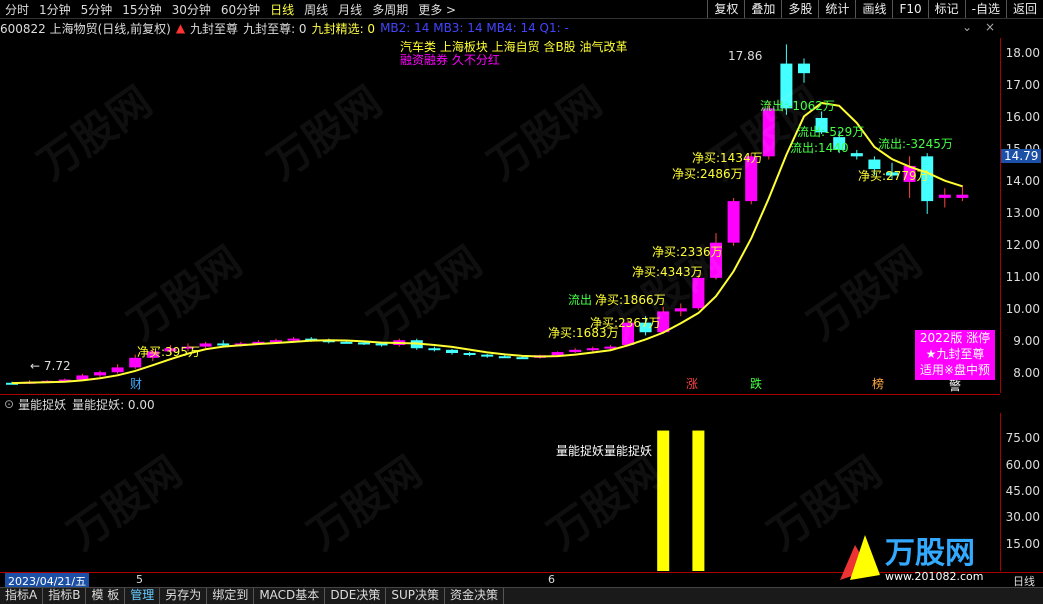 The image size is (1043, 604). Describe the element at coordinates (580, 300) in the screenshot. I see `flow-label: 流出` at that location.